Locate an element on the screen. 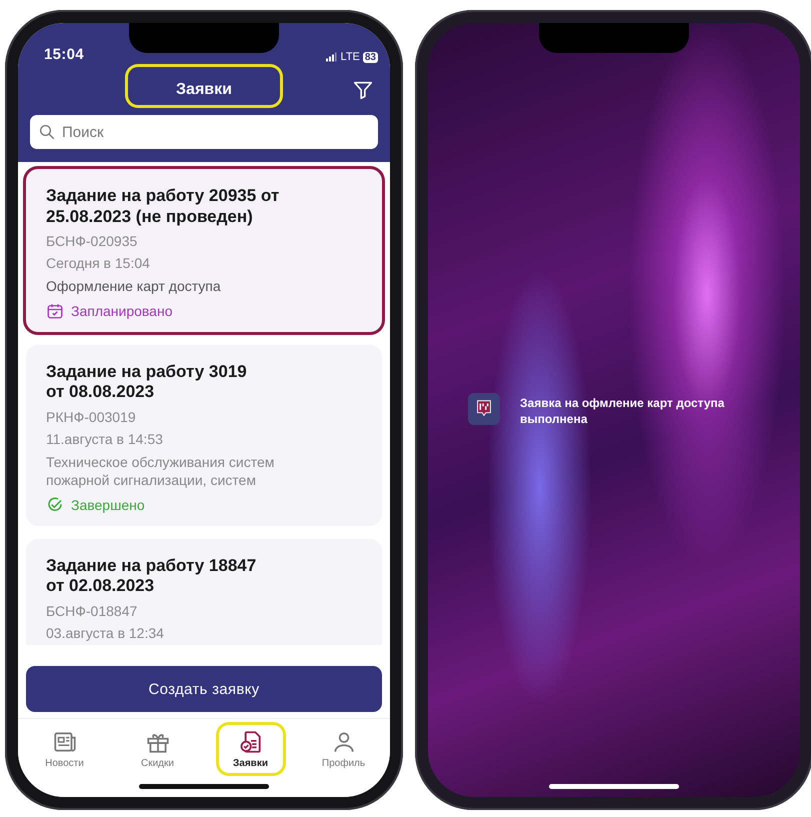 The height and width of the screenshot is (817, 811). card-date: Сегодня в 15:04 is located at coordinates (98, 263).